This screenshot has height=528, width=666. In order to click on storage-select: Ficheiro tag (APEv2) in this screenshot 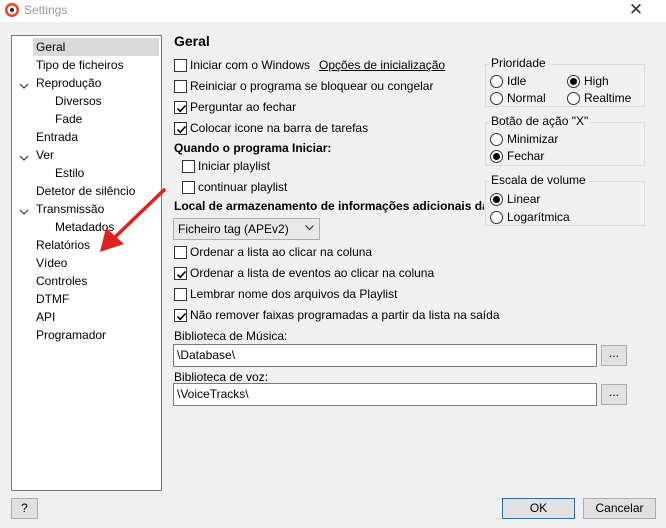, I will do `click(246, 229)`.